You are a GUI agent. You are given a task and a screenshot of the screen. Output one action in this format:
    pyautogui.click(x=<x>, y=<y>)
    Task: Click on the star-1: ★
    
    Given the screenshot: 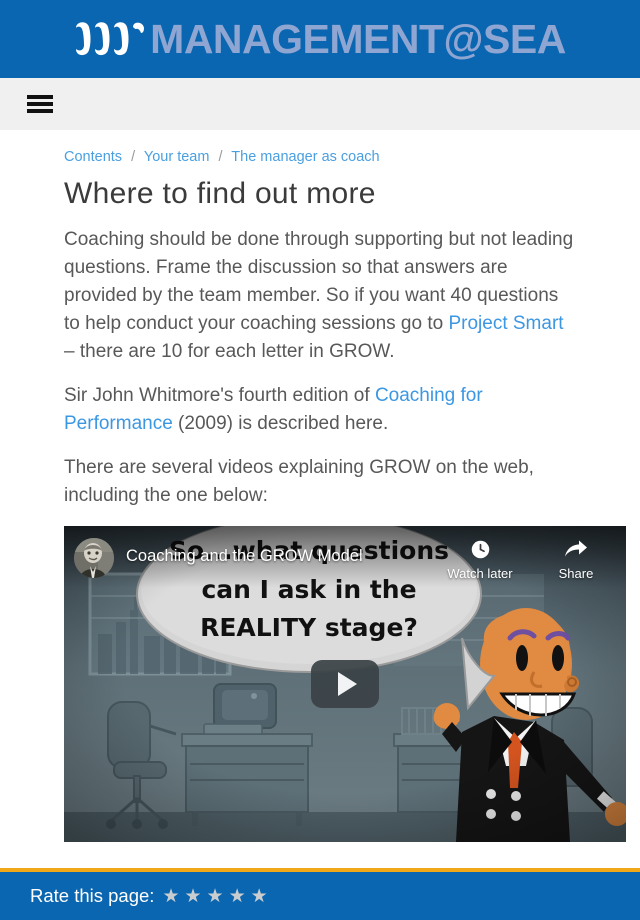 What is the action you would take?
    pyautogui.click(x=170, y=896)
    